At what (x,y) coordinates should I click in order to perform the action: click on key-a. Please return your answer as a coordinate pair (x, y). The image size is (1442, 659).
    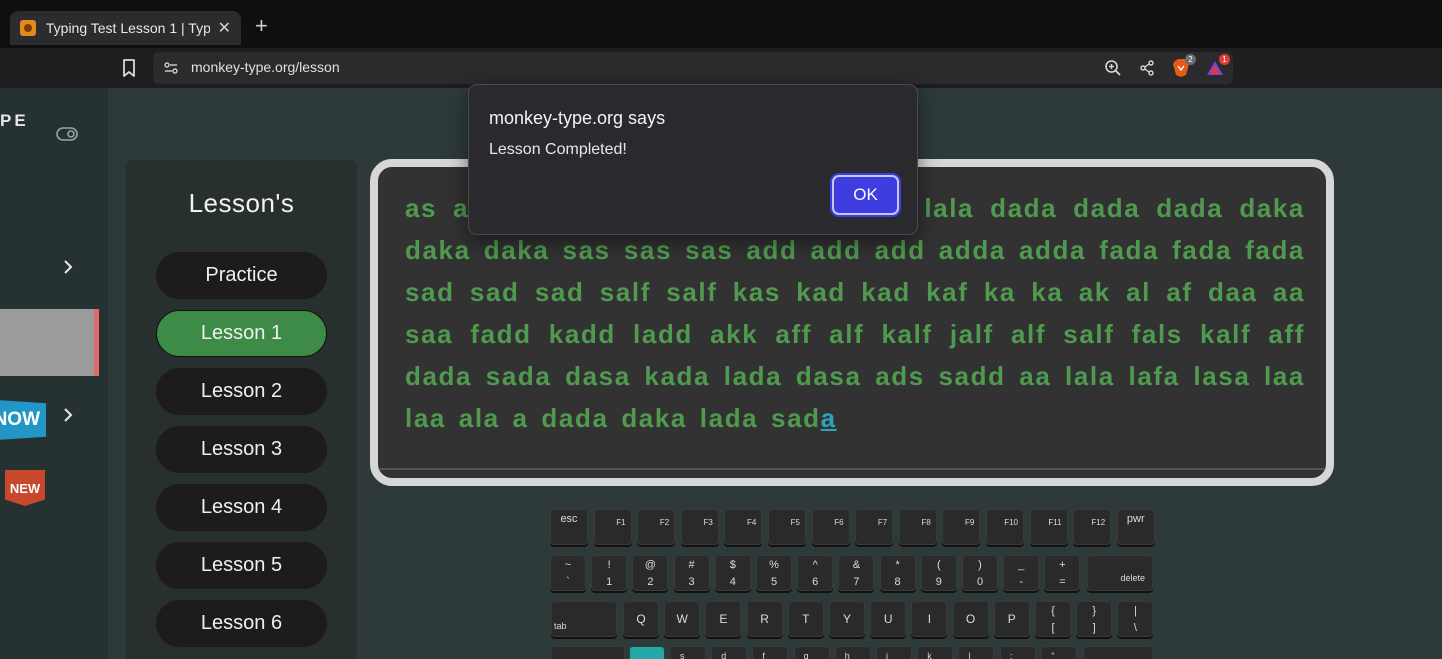
    Looking at the image, I should click on (647, 652).